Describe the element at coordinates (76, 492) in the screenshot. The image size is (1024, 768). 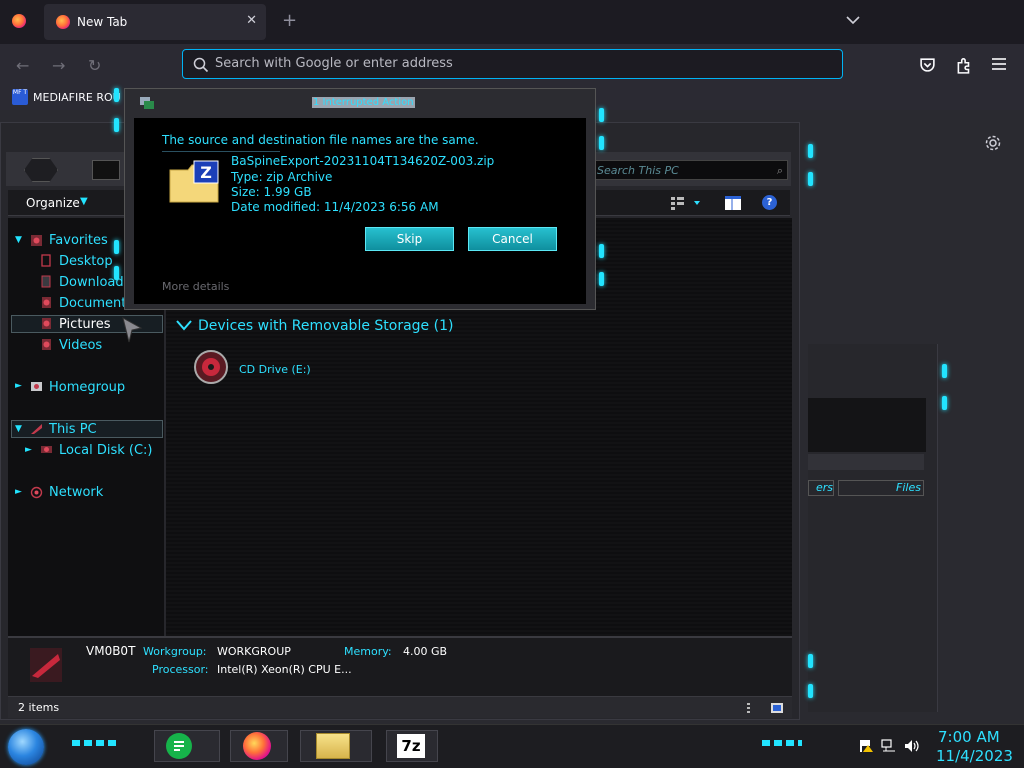
I see `nav-network: Network` at that location.